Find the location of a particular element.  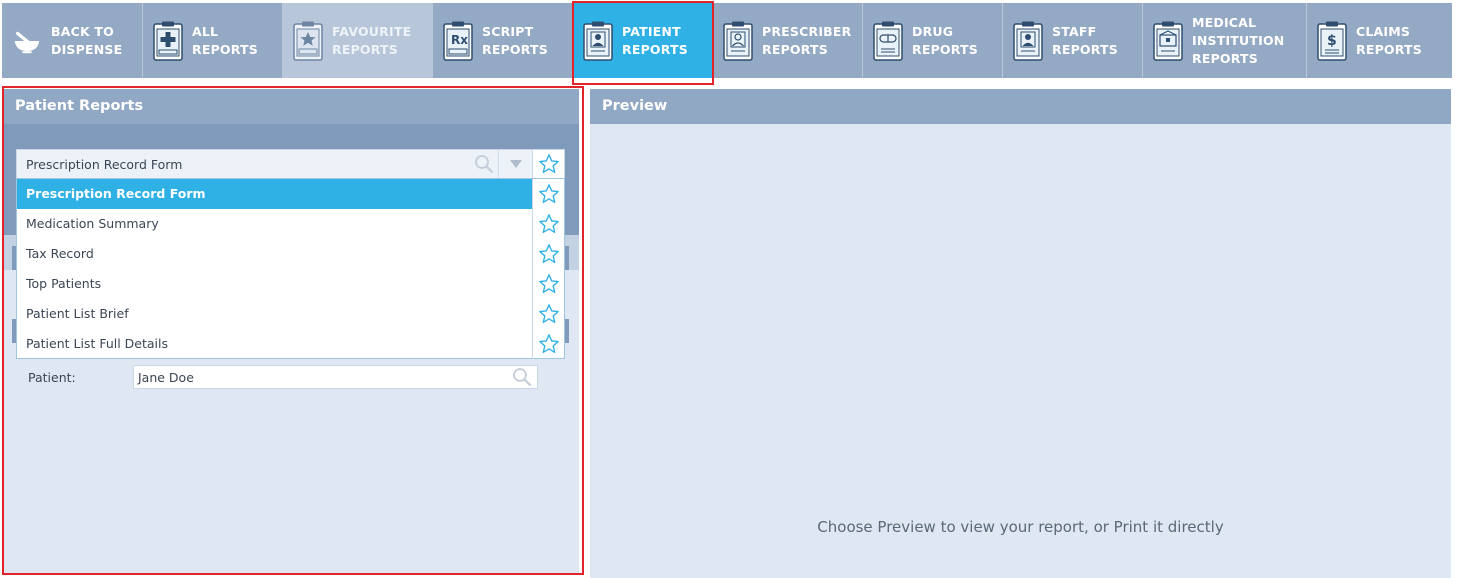

dropdown-option-label: Top Patients is located at coordinates (274, 284).